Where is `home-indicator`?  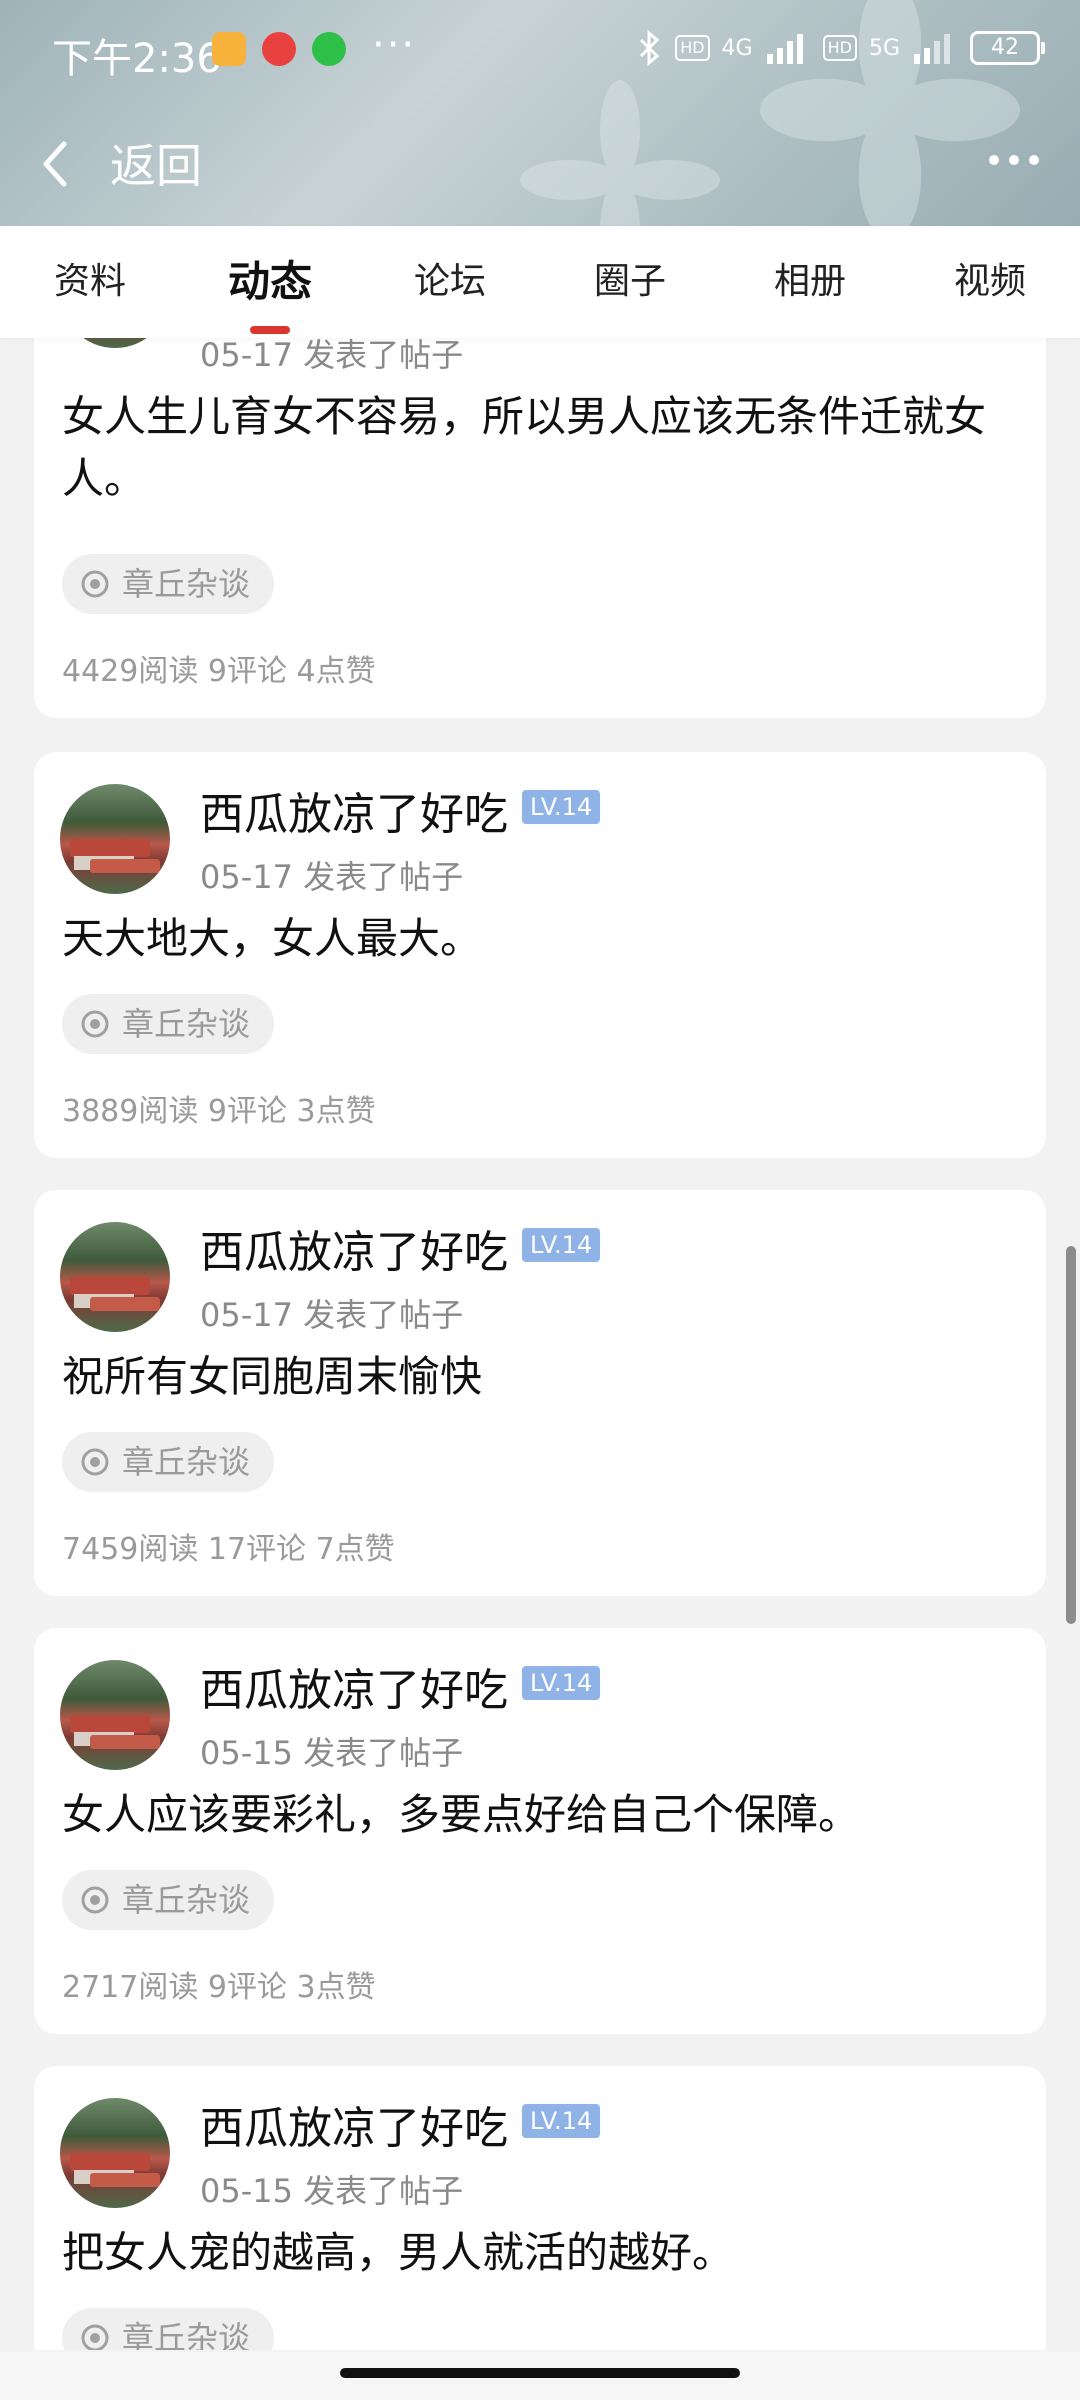
home-indicator is located at coordinates (540, 2373).